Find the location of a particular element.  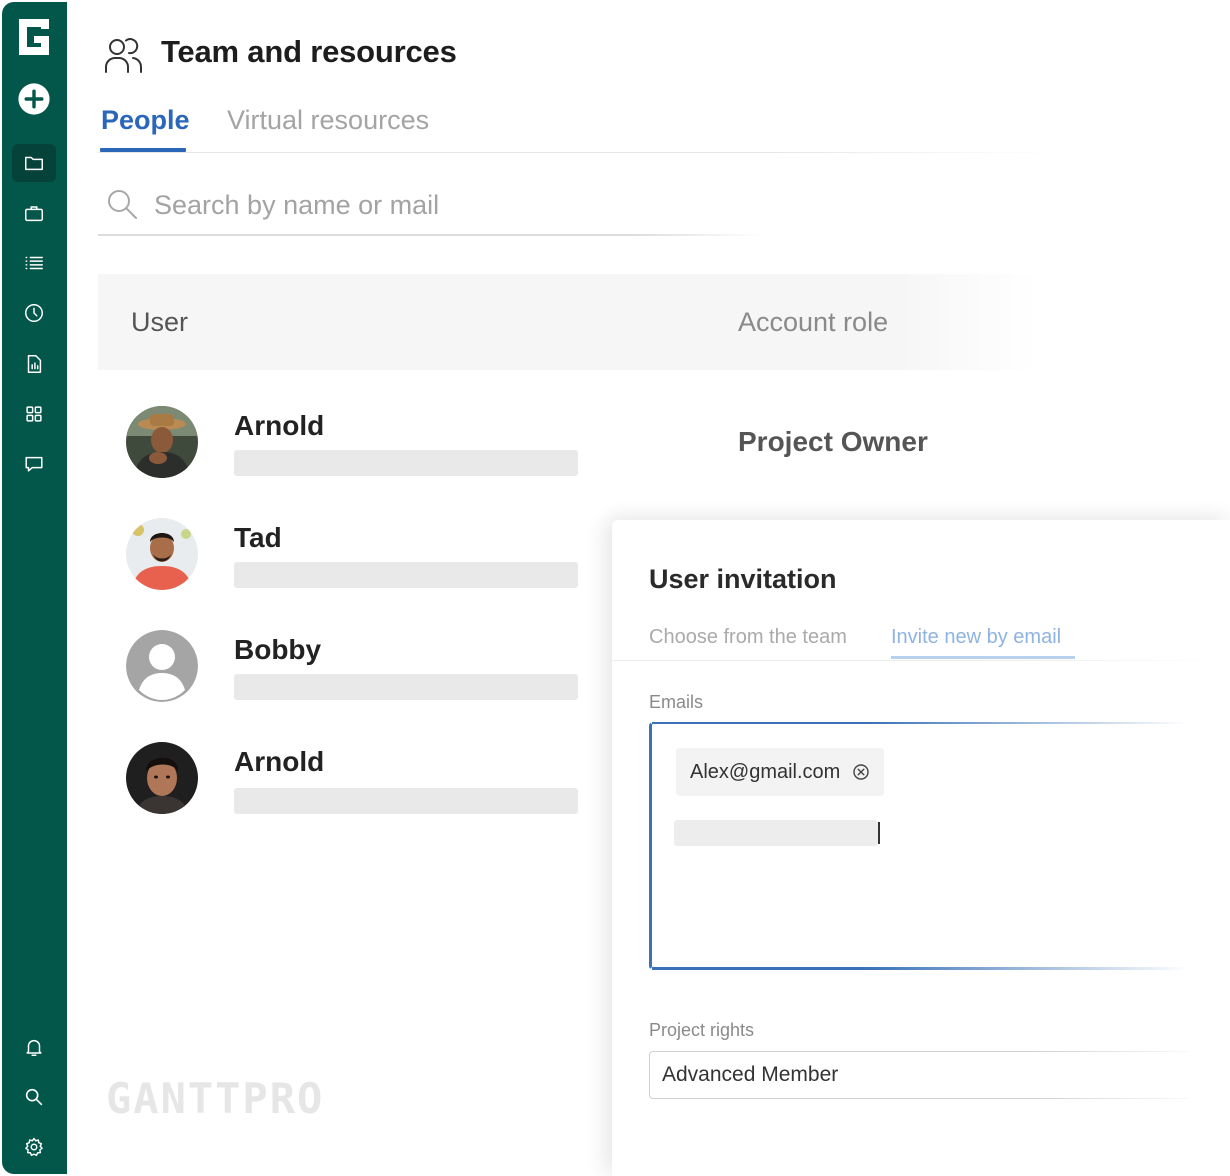

chat-icon is located at coordinates (34, 464).